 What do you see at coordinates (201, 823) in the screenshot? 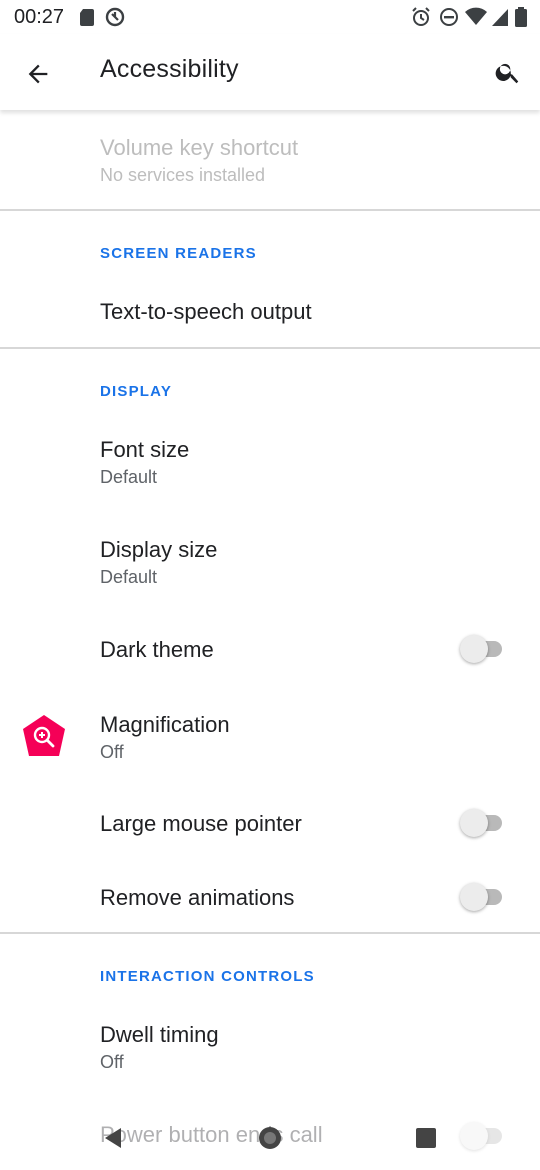
I see `large-mouse-pointer-title: Large mouse pointer` at bounding box center [201, 823].